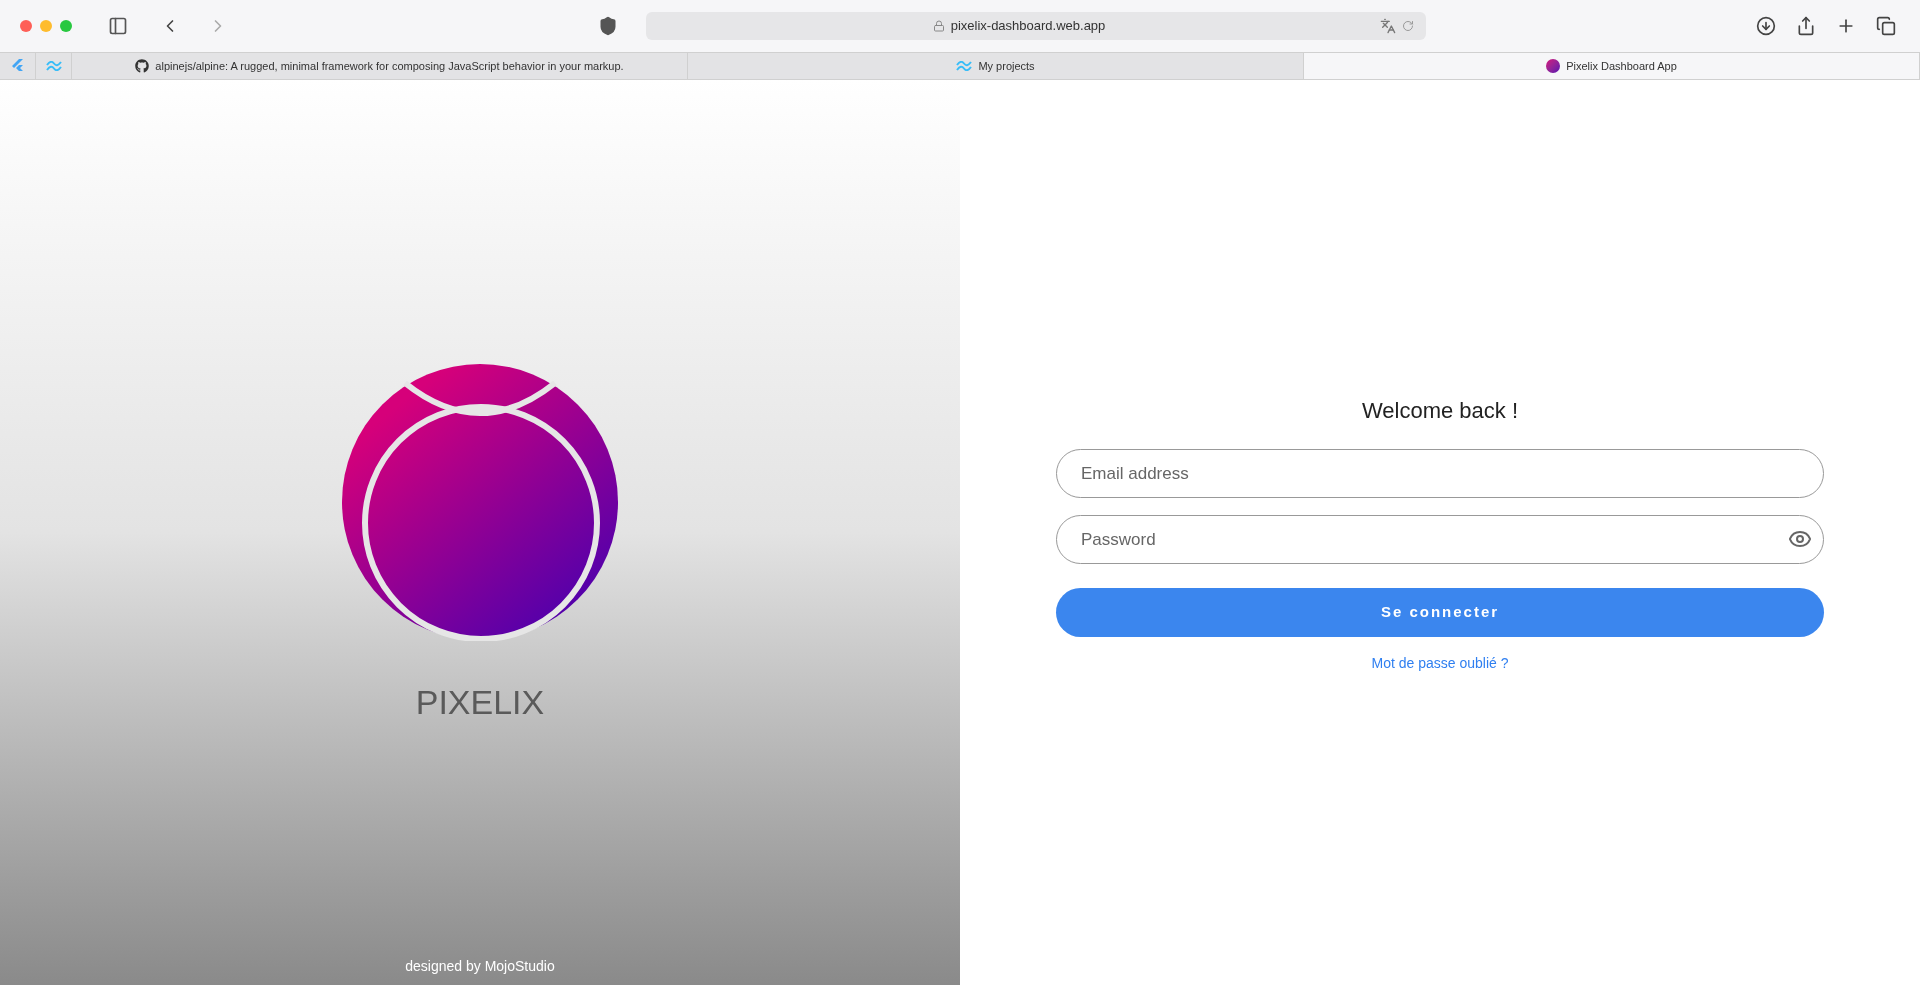 This screenshot has width=1920, height=985. I want to click on browser-tab: My projects, so click(996, 66).